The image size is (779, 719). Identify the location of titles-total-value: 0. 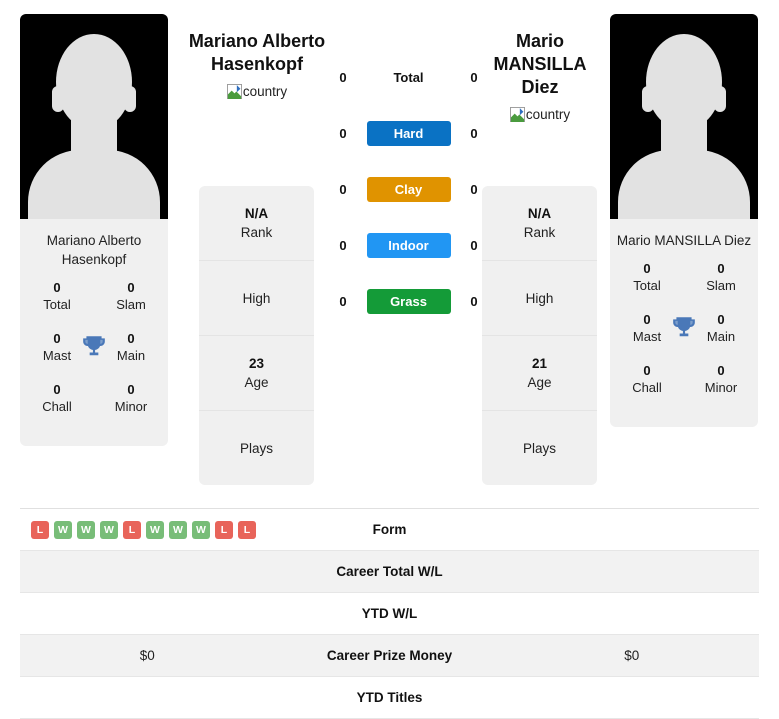
(57, 287).